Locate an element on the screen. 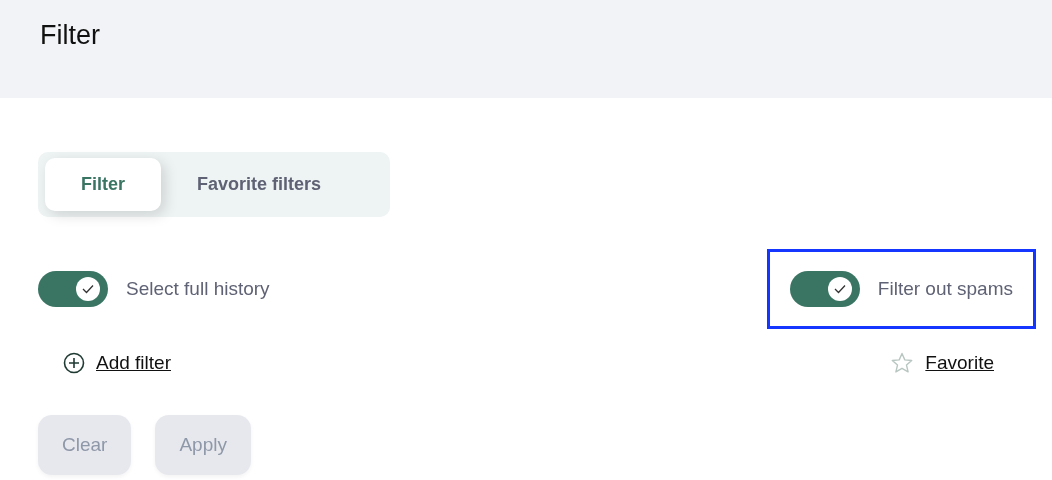 Image resolution: width=1052 pixels, height=480 pixels. plus-circle-icon is located at coordinates (74, 363).